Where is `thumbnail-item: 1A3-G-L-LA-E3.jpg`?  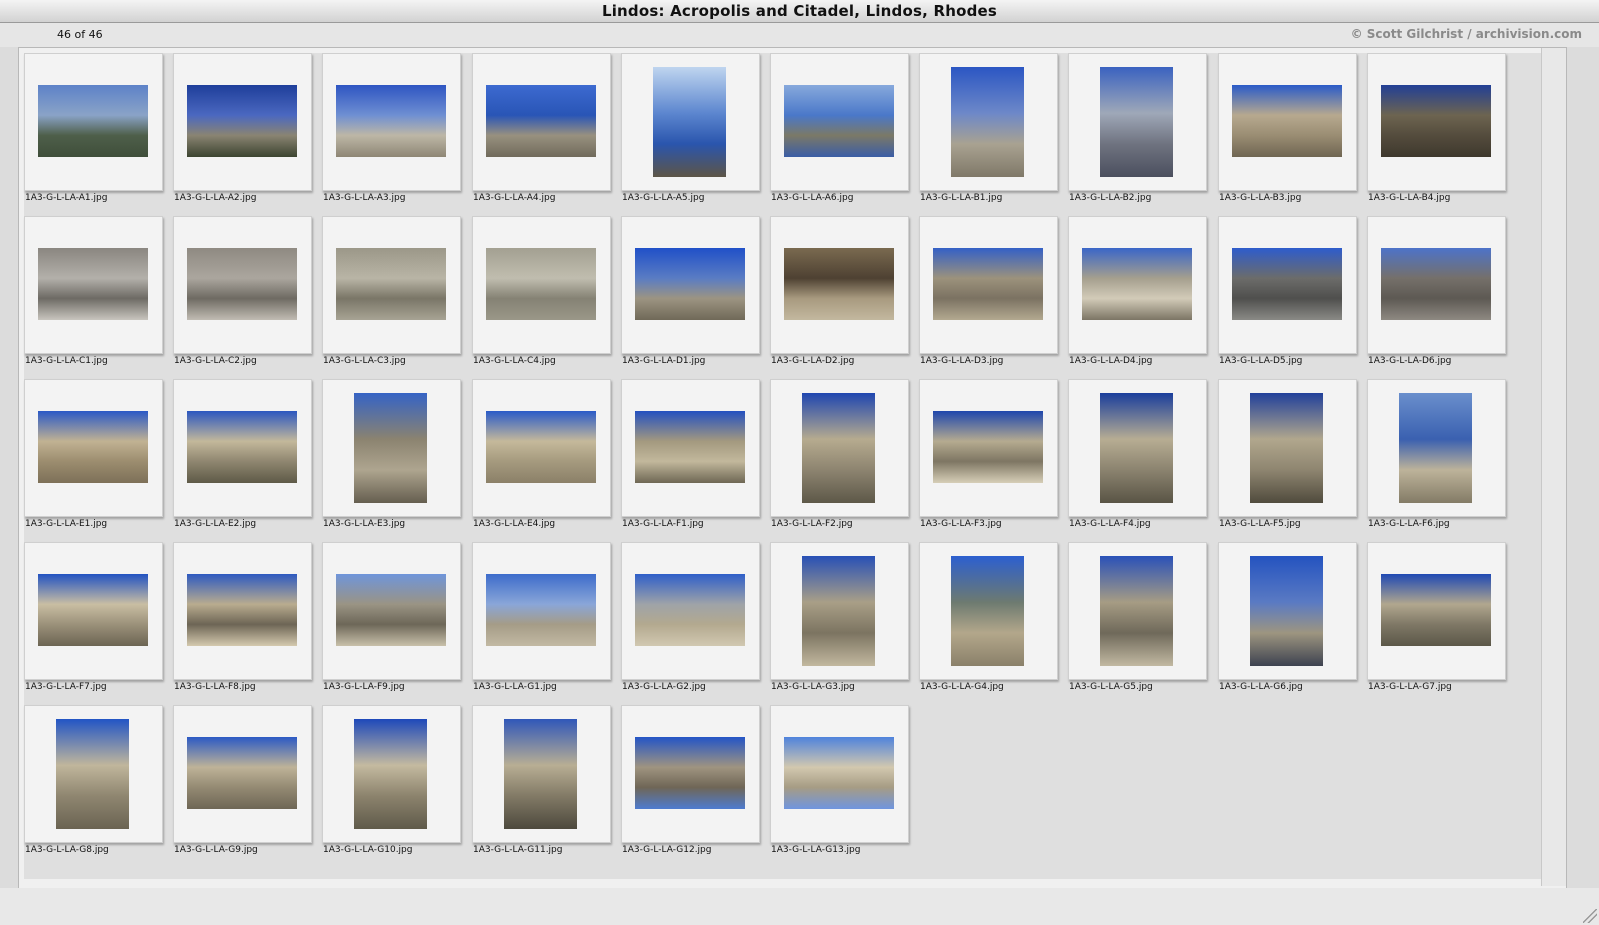
thumbnail-item: 1A3-G-L-LA-E3.jpg is located at coordinates (396, 460).